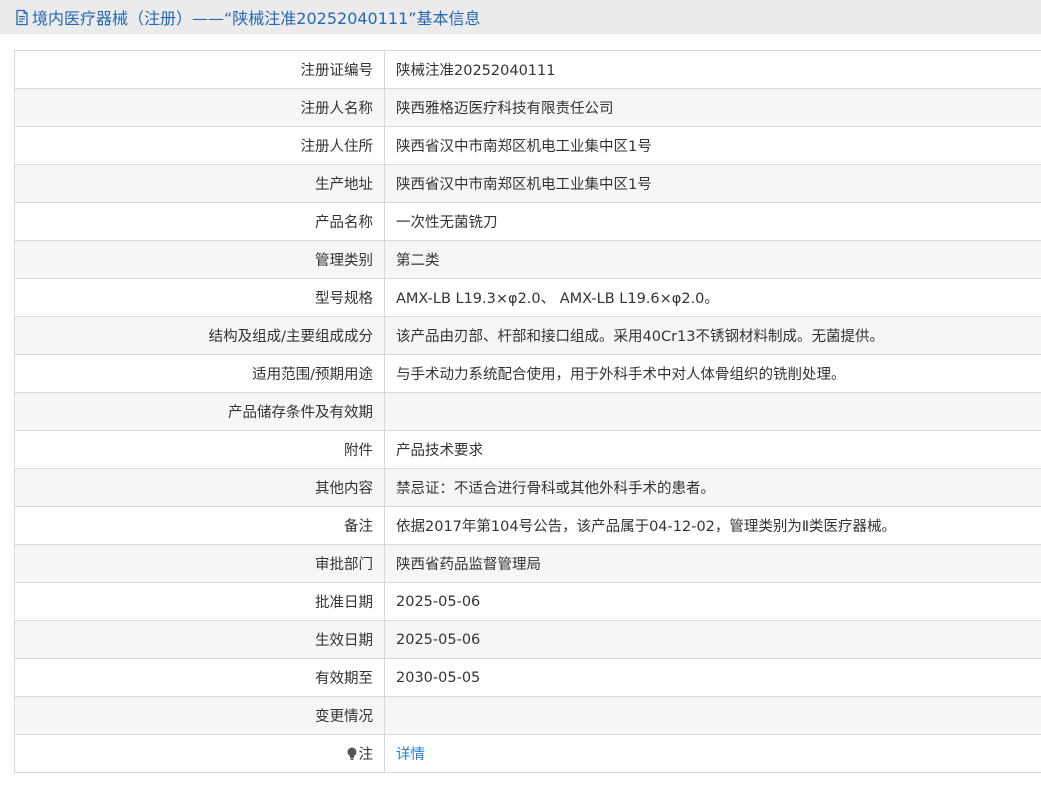 The height and width of the screenshot is (786, 1041). I want to click on row-value: 禁忌证：不适合进行骨科或其他外科手术的患者。, so click(712, 487).